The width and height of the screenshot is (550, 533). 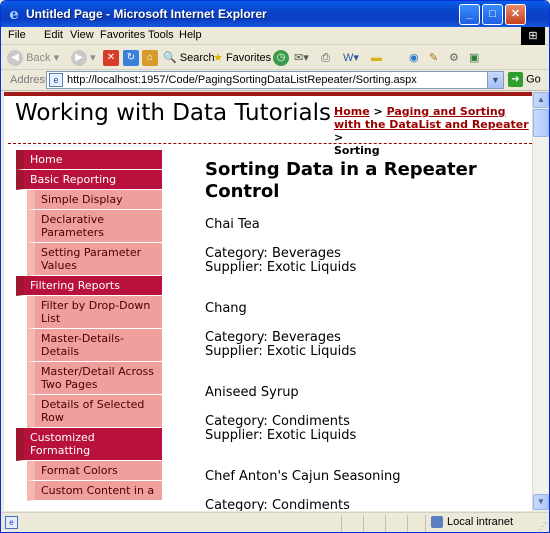 I want to click on mail-button: ✉▾, so click(x=301, y=58).